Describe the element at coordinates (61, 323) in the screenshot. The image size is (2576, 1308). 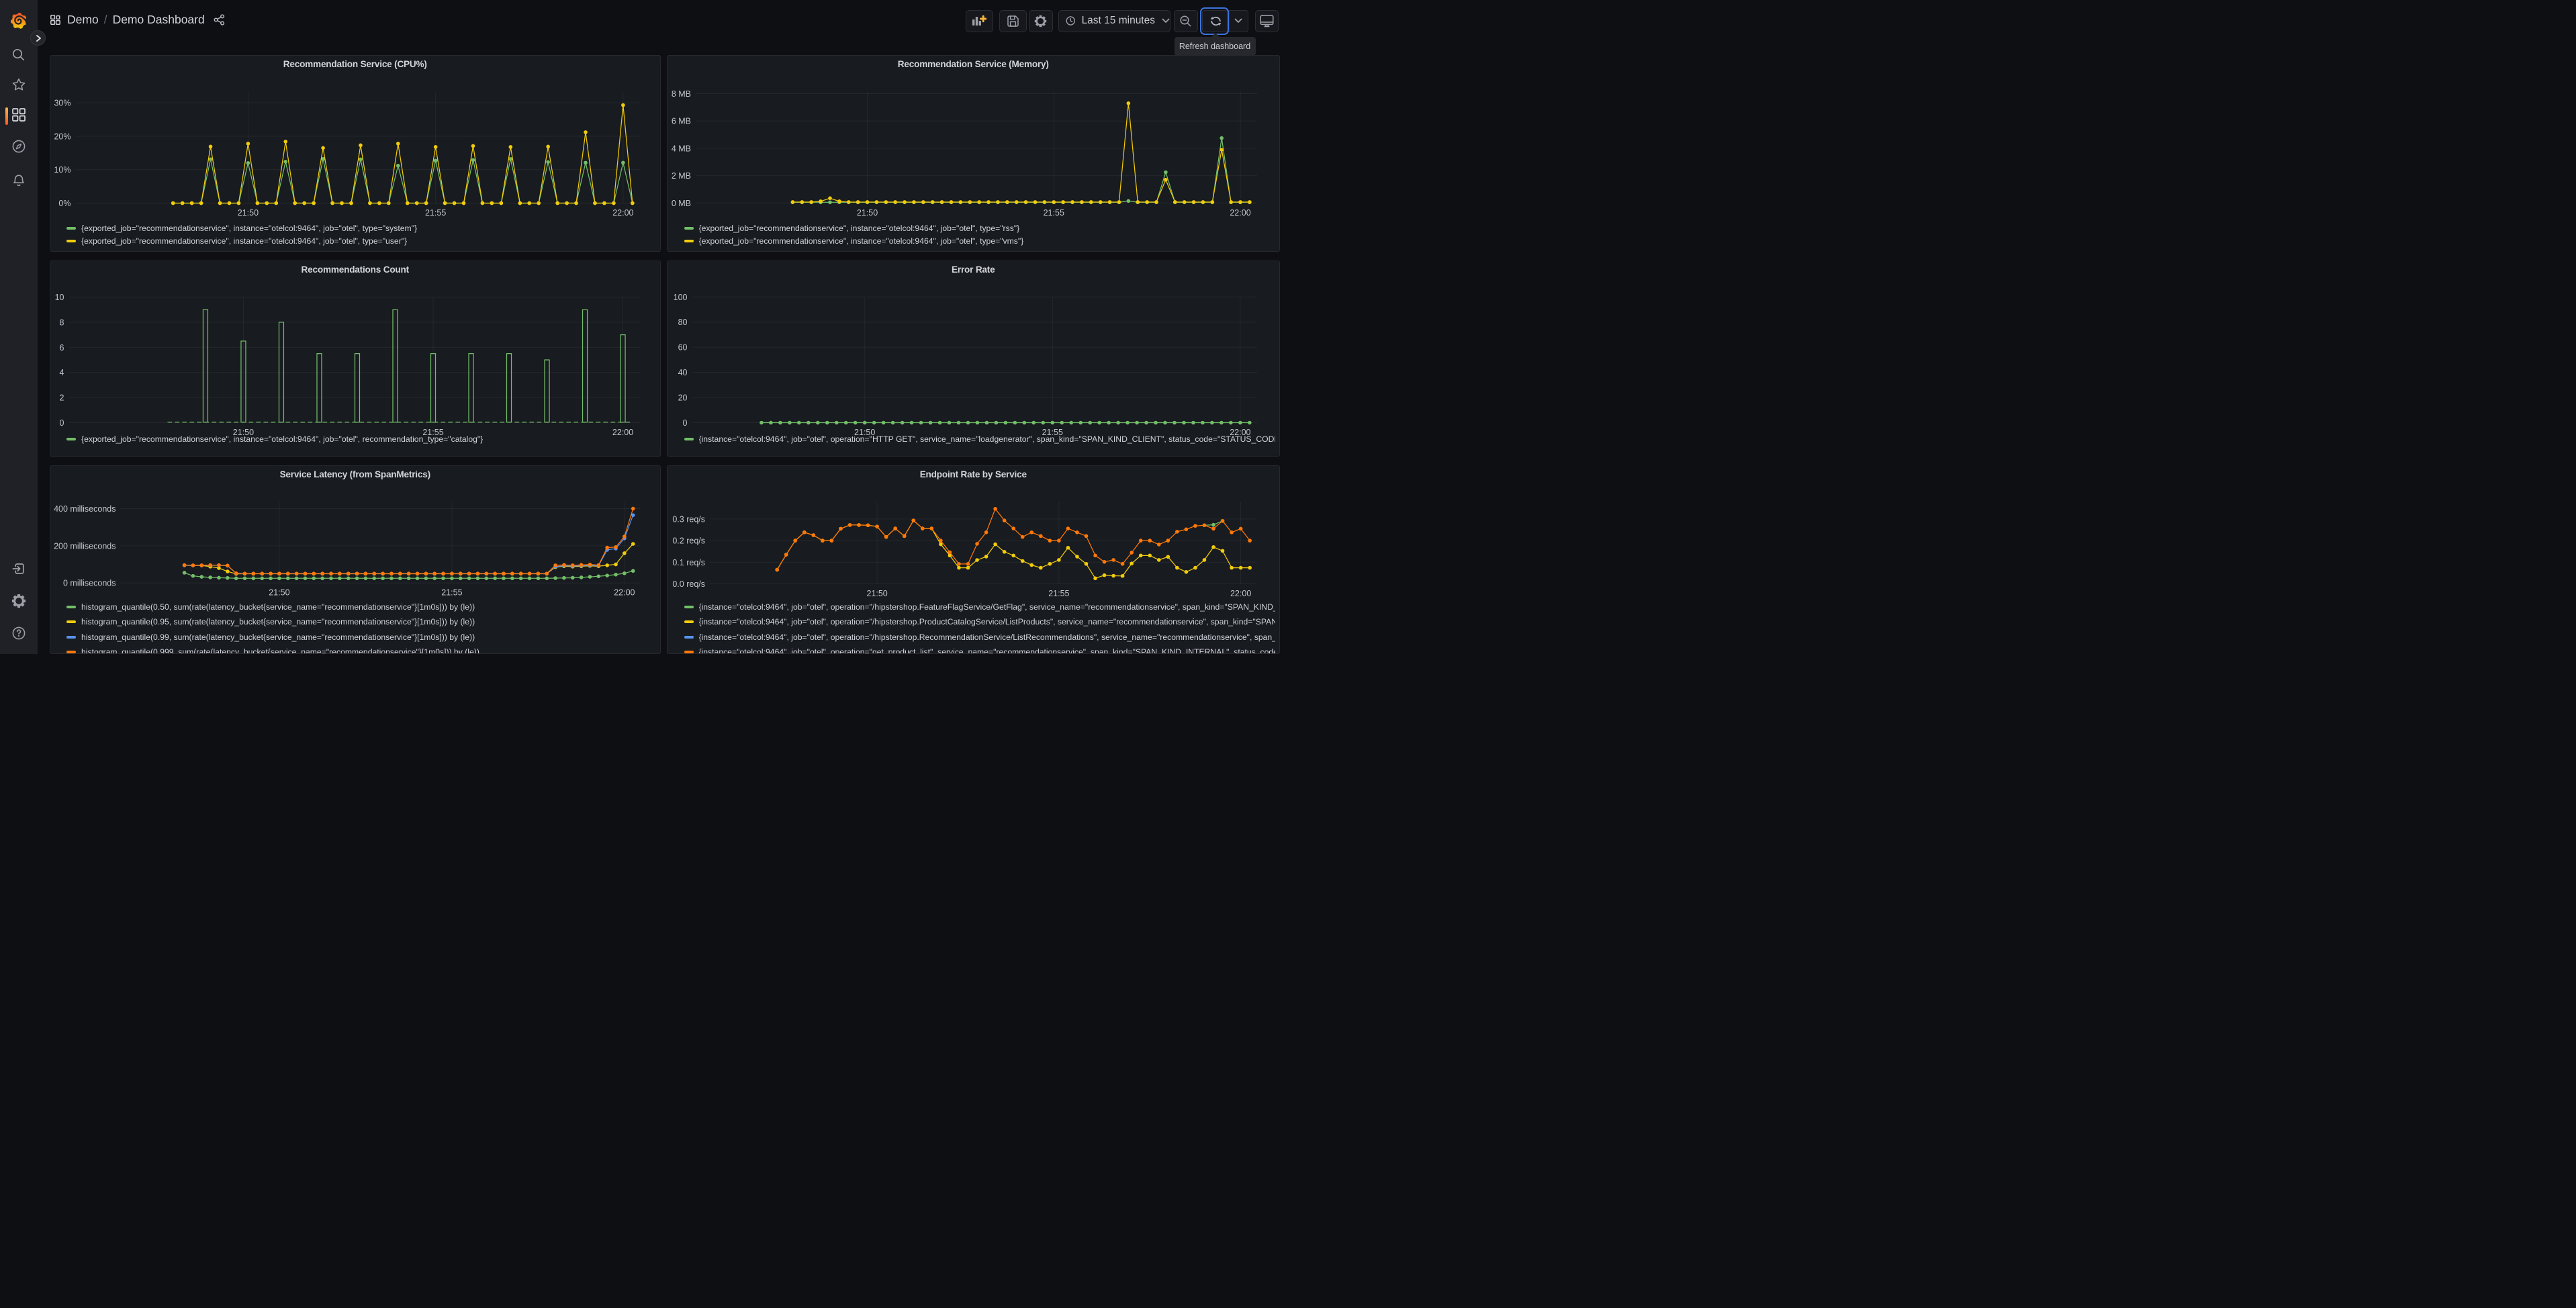
I see `svg-text: 8` at that location.